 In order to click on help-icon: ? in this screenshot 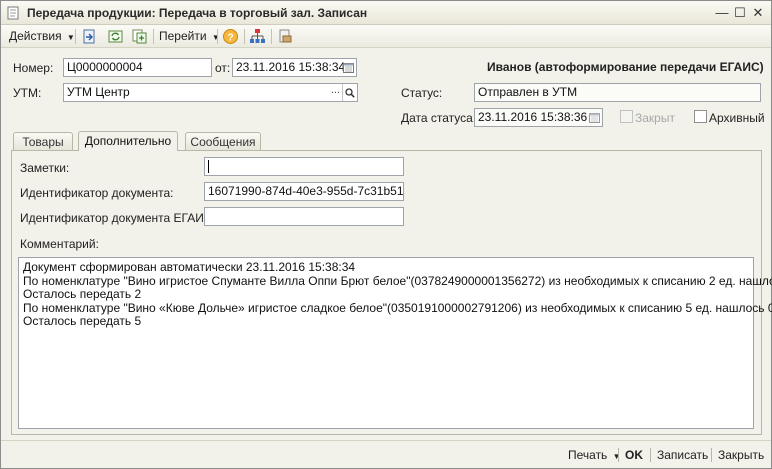, I will do `click(230, 36)`.